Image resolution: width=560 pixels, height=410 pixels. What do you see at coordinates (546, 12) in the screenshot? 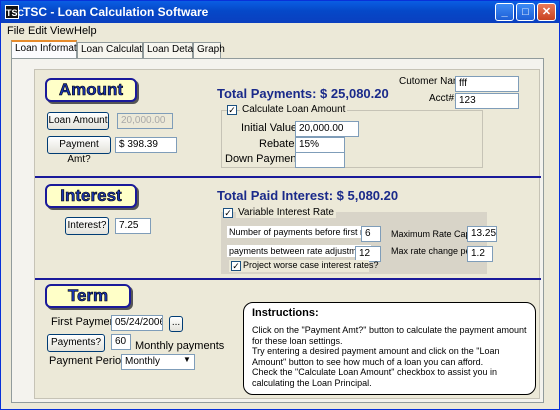
I see `close-button: ✕` at bounding box center [546, 12].